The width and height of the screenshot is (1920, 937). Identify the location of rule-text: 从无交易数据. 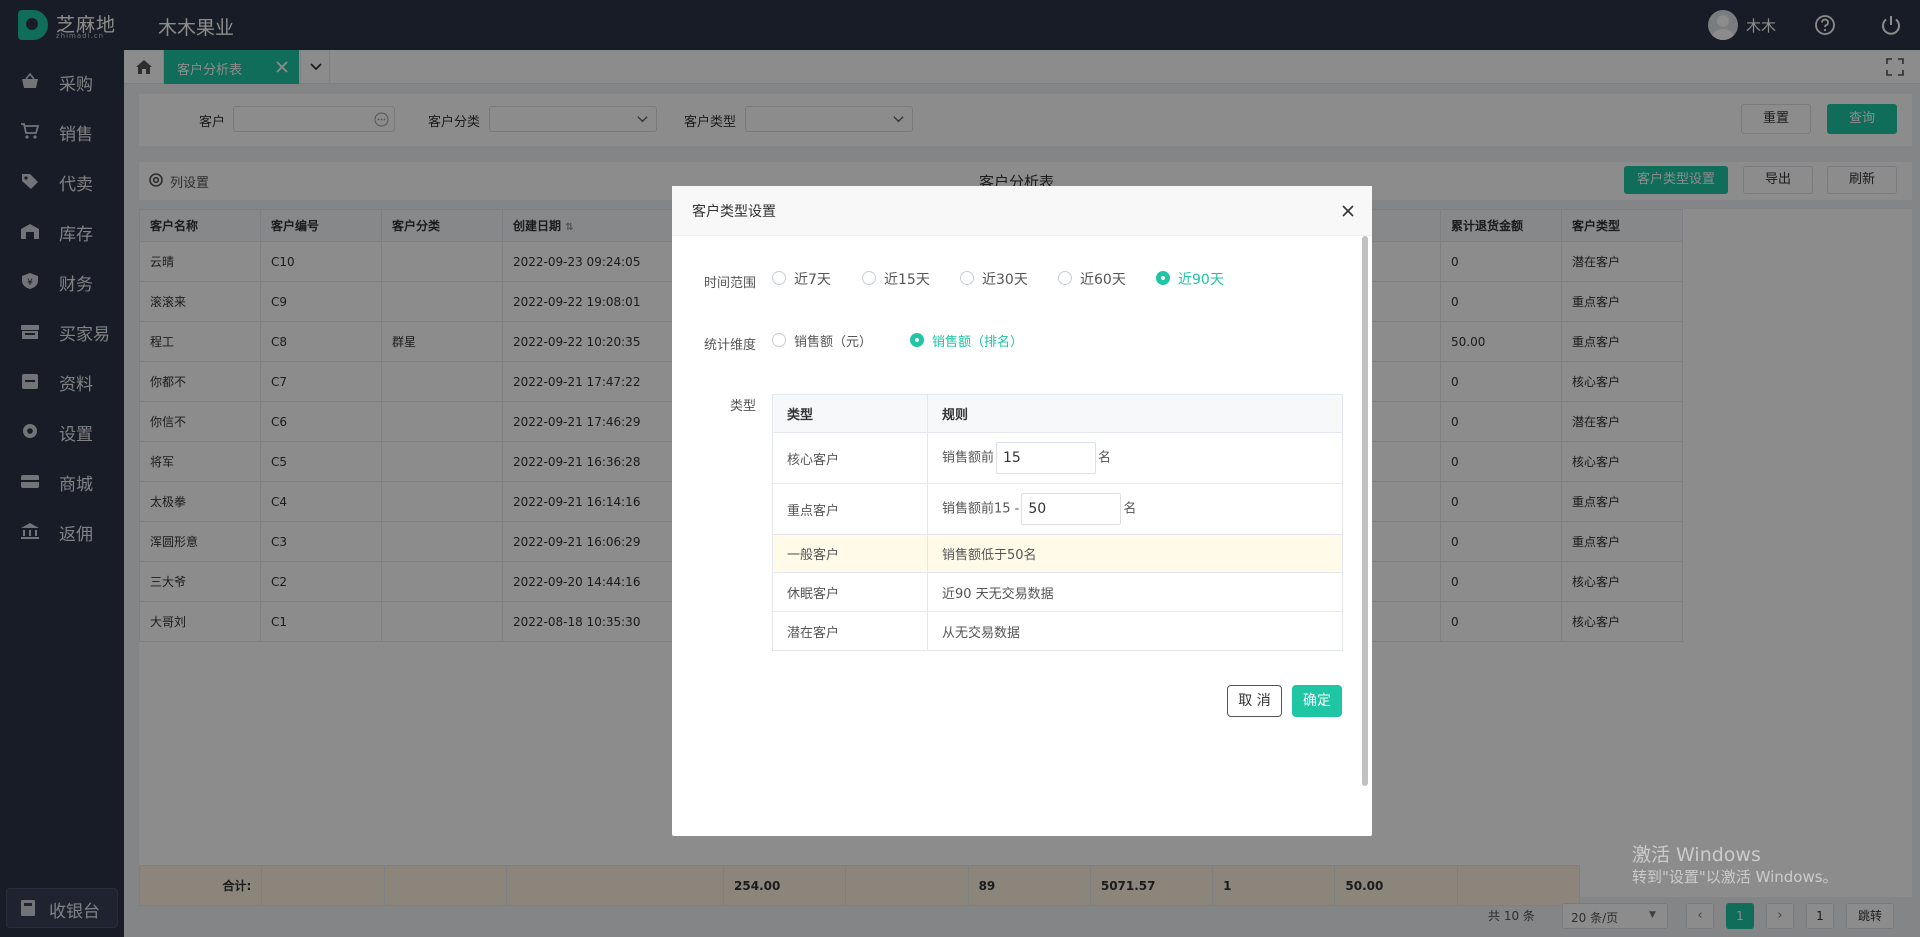
(1135, 631).